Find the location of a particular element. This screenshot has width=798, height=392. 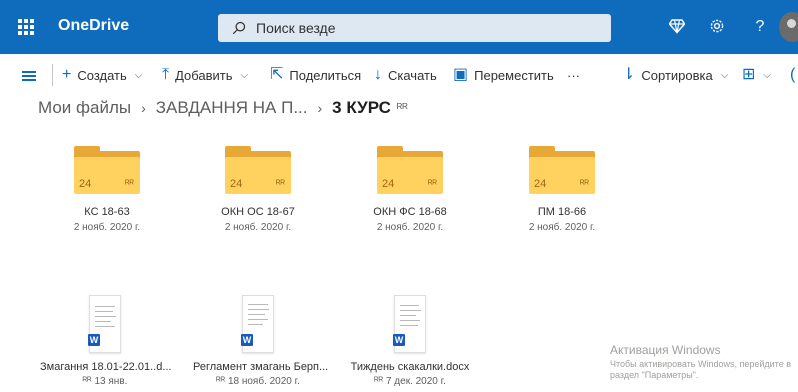

file-date-row: ᴿᴿ 7 дек. 2020 г. is located at coordinates (410, 381).